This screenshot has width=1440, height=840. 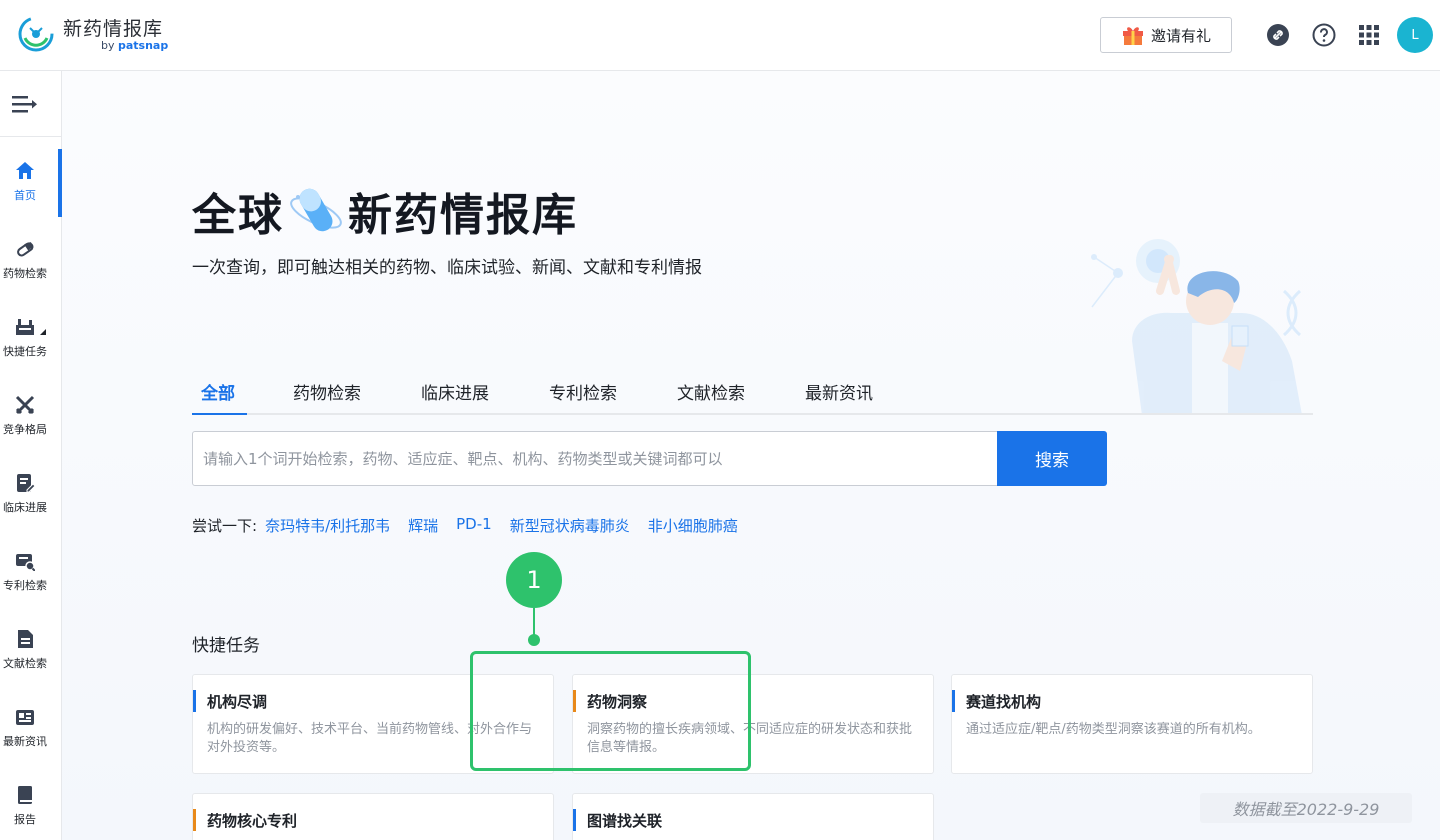 What do you see at coordinates (750, 738) in the screenshot?
I see `card-description: 洞察药物的擅长疾病领域、不同适应症的研发状态和获批信息等情报。` at bounding box center [750, 738].